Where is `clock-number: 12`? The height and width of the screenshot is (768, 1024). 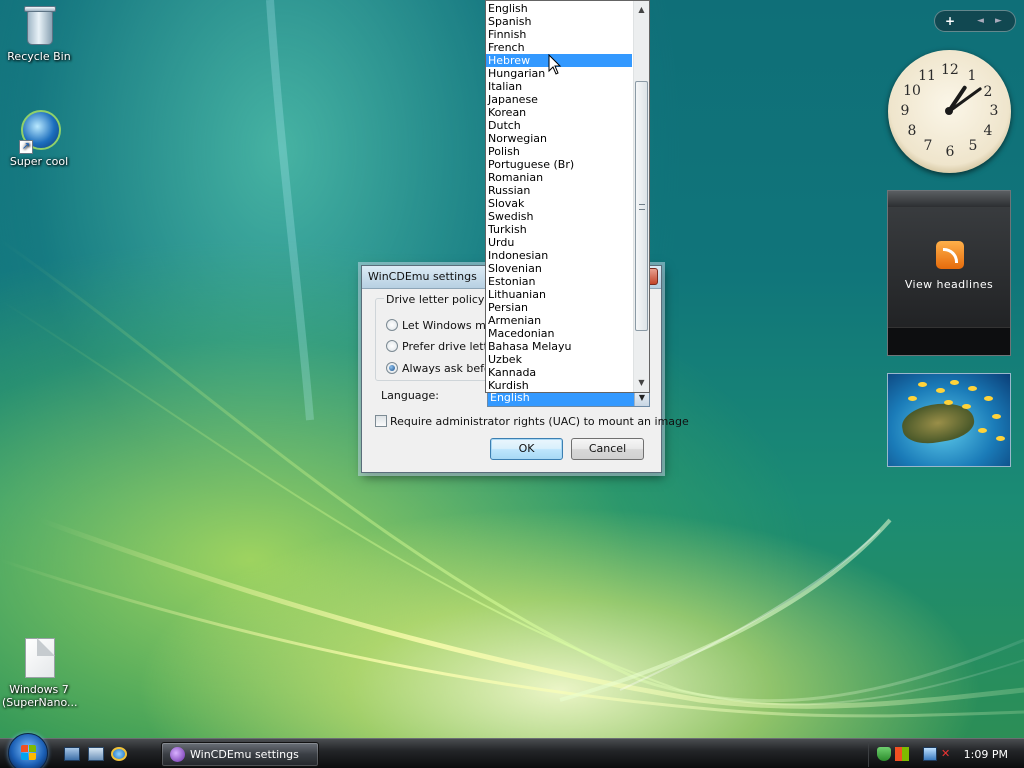 clock-number: 12 is located at coordinates (950, 70).